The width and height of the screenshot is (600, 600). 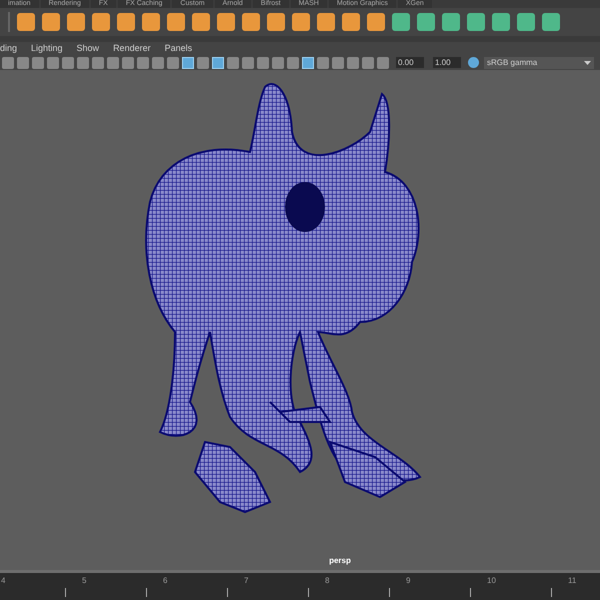 I want to click on frame-number: 9, so click(x=408, y=581).